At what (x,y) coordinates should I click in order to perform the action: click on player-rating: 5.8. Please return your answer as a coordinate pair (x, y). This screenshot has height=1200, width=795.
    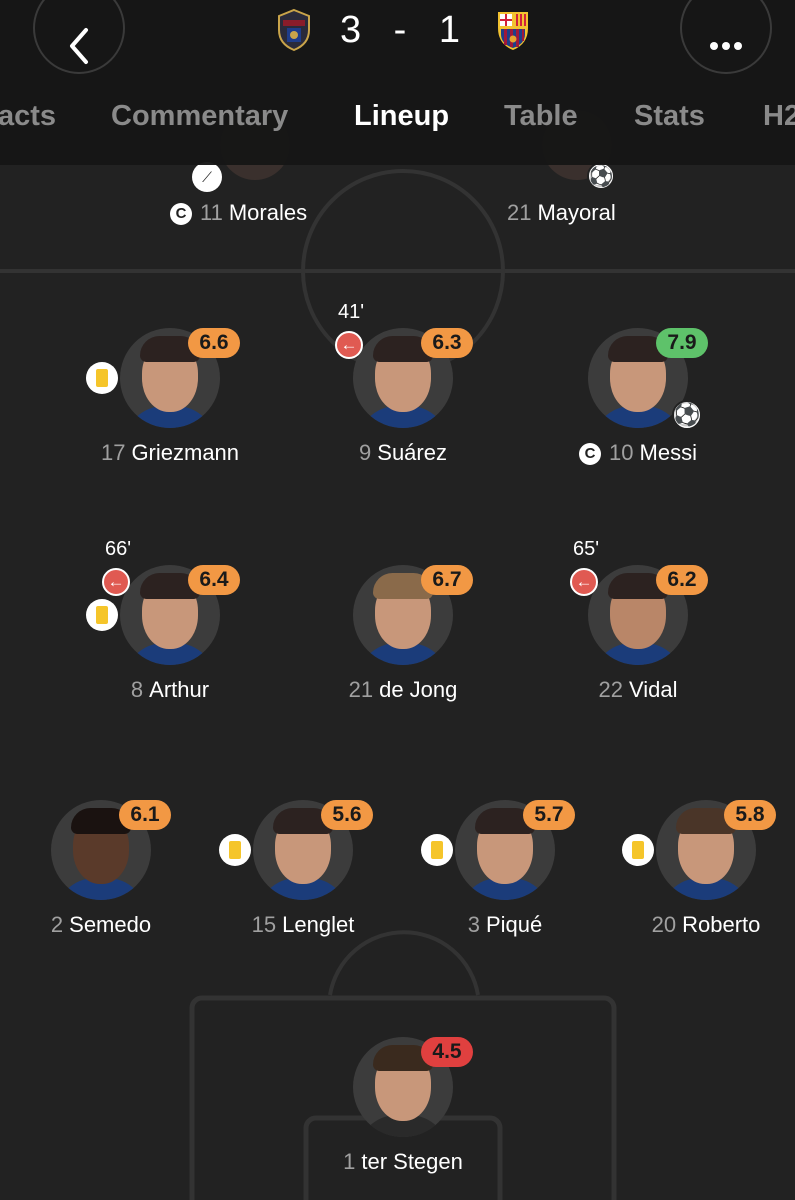
    Looking at the image, I should click on (750, 815).